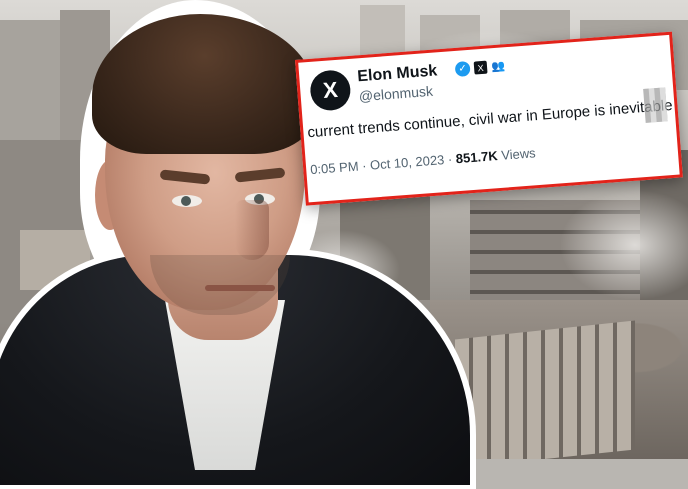  What do you see at coordinates (395, 94) in the screenshot?
I see `user-handle: @elonmusk` at bounding box center [395, 94].